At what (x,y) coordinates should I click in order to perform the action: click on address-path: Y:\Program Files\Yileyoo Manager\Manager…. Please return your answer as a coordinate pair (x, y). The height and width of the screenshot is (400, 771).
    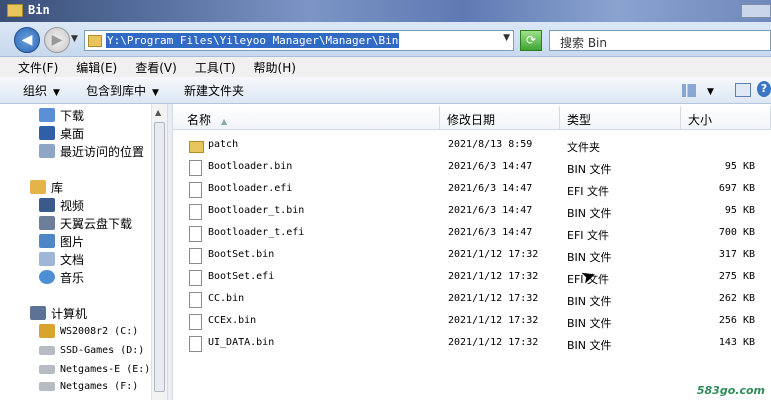
    Looking at the image, I should click on (253, 40).